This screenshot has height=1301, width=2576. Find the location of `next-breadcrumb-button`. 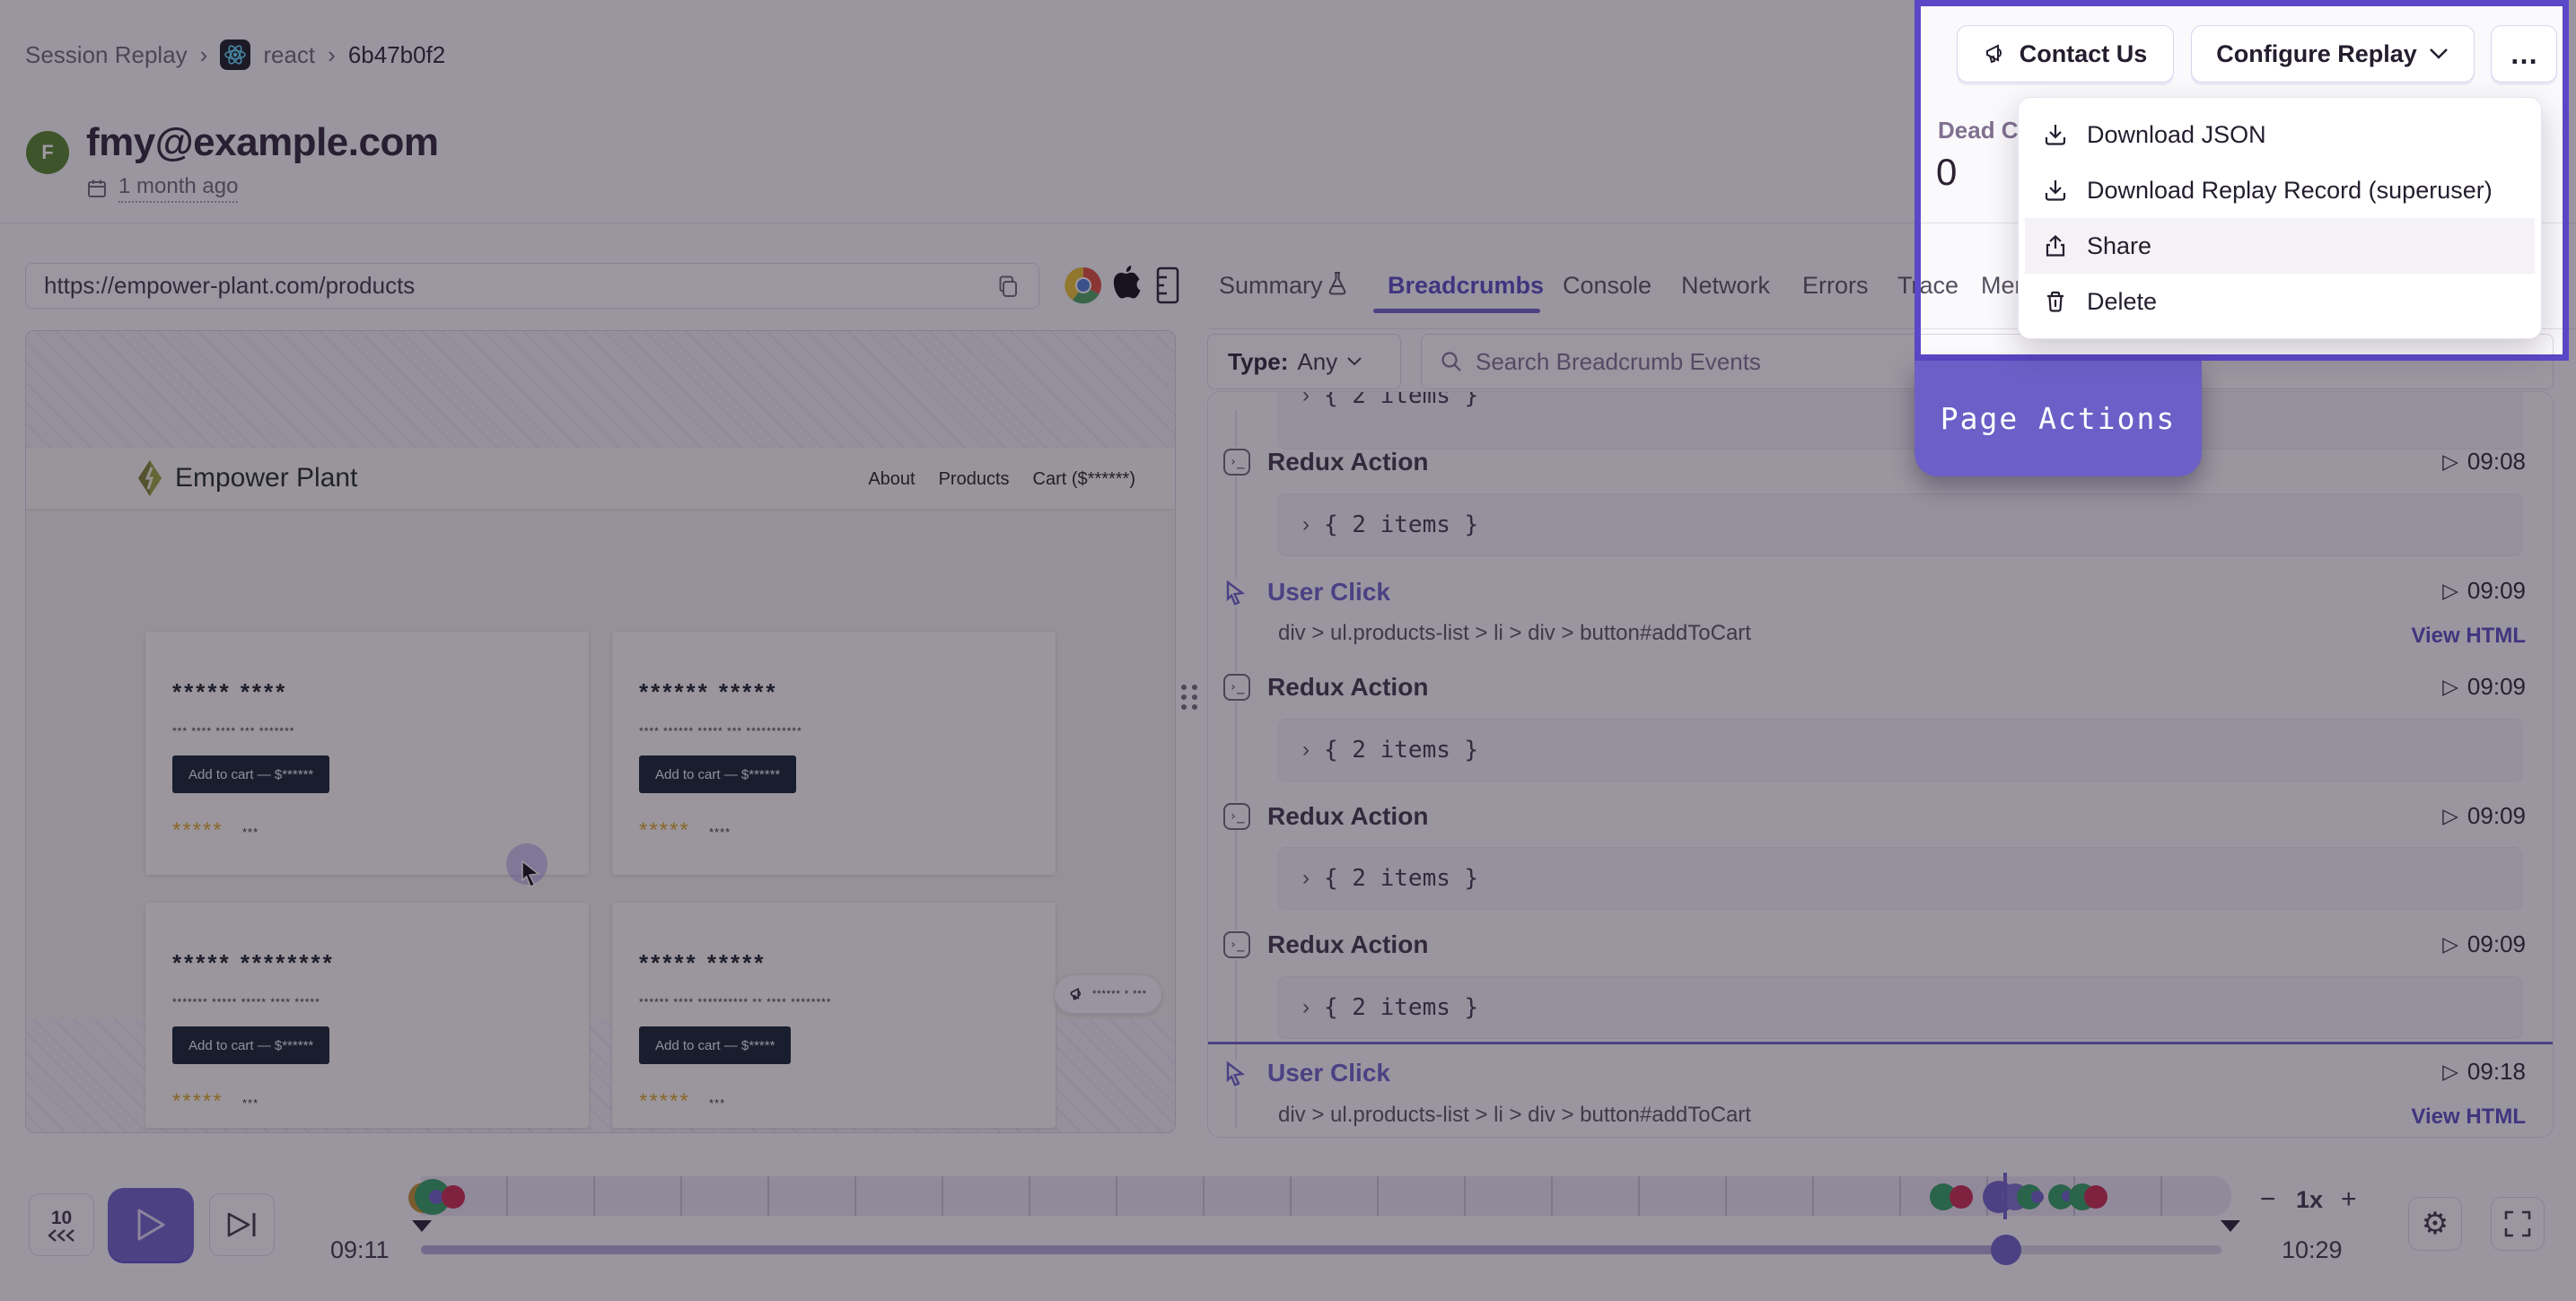

next-breadcrumb-button is located at coordinates (242, 1224).